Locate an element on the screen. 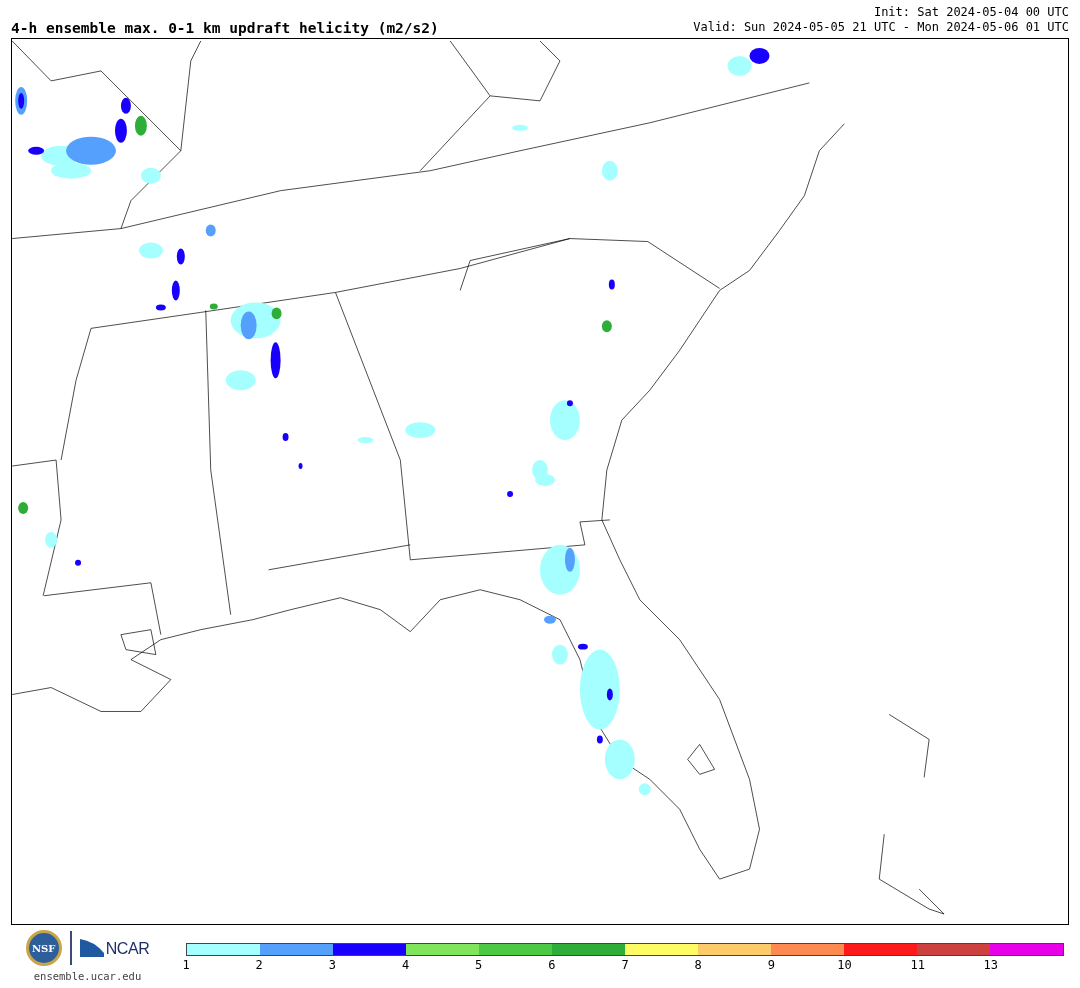 The width and height of the screenshot is (1080, 988). init-time: Init: Sat 2024-05-04 00 UTC is located at coordinates (971, 12).